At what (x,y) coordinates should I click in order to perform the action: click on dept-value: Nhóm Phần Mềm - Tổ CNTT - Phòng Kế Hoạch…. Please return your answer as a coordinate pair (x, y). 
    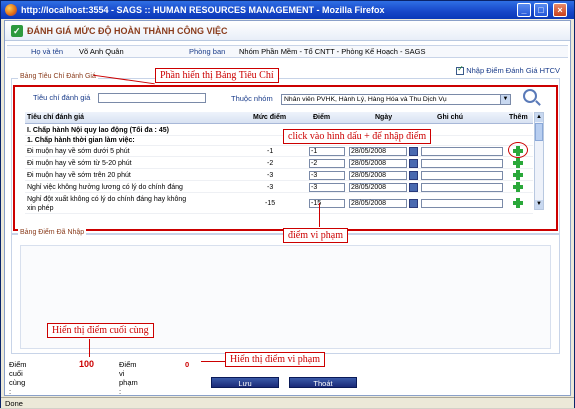
    Looking at the image, I should click on (332, 51).